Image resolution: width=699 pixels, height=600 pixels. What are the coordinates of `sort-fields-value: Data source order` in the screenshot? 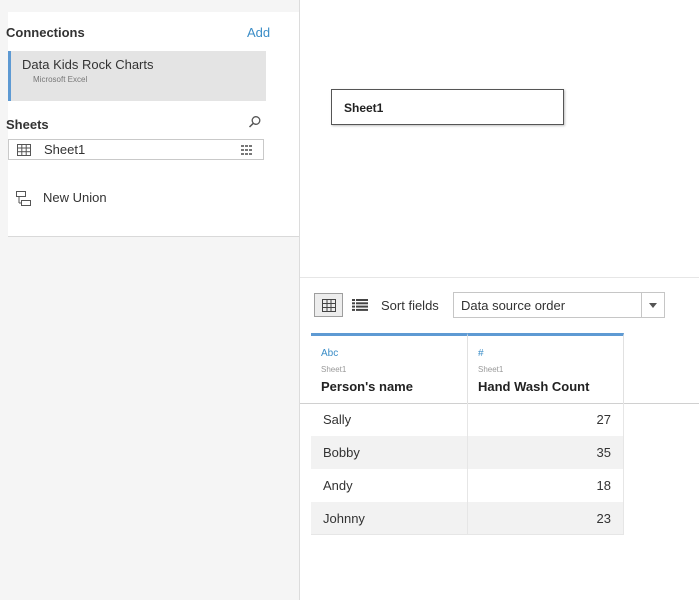 It's located at (513, 305).